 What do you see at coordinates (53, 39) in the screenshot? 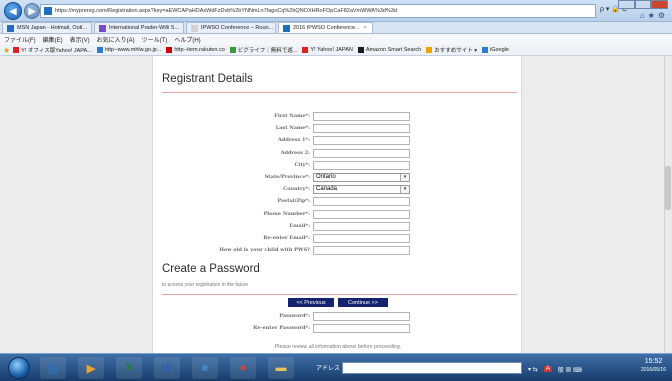
I see `menu-item-1: 編集(E)` at bounding box center [53, 39].